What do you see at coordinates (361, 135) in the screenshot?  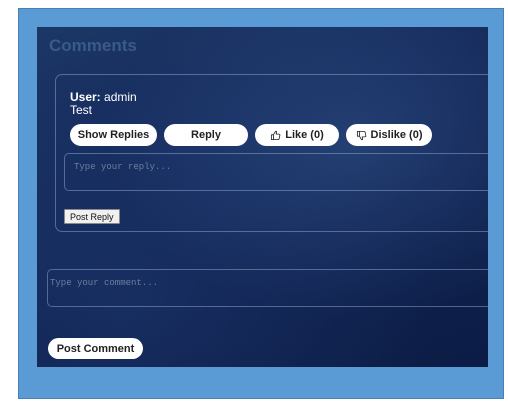 I see `thumbs-down-icon` at bounding box center [361, 135].